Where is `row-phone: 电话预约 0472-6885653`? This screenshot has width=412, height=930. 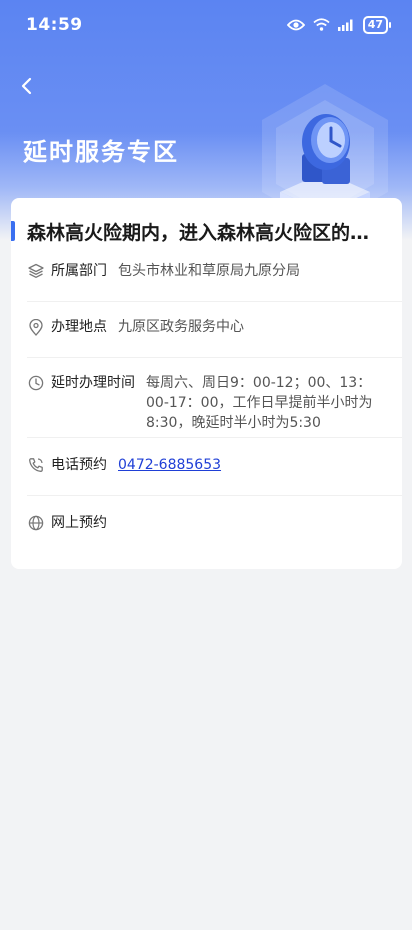 row-phone: 电话预约 0472-6885653 is located at coordinates (214, 475).